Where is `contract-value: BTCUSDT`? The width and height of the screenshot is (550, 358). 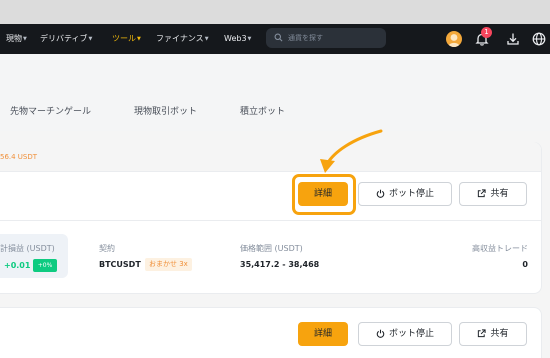 contract-value: BTCUSDT is located at coordinates (120, 264).